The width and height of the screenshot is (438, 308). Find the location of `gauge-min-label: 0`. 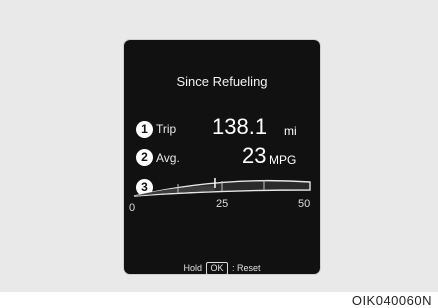

gauge-min-label: 0 is located at coordinates (132, 208).